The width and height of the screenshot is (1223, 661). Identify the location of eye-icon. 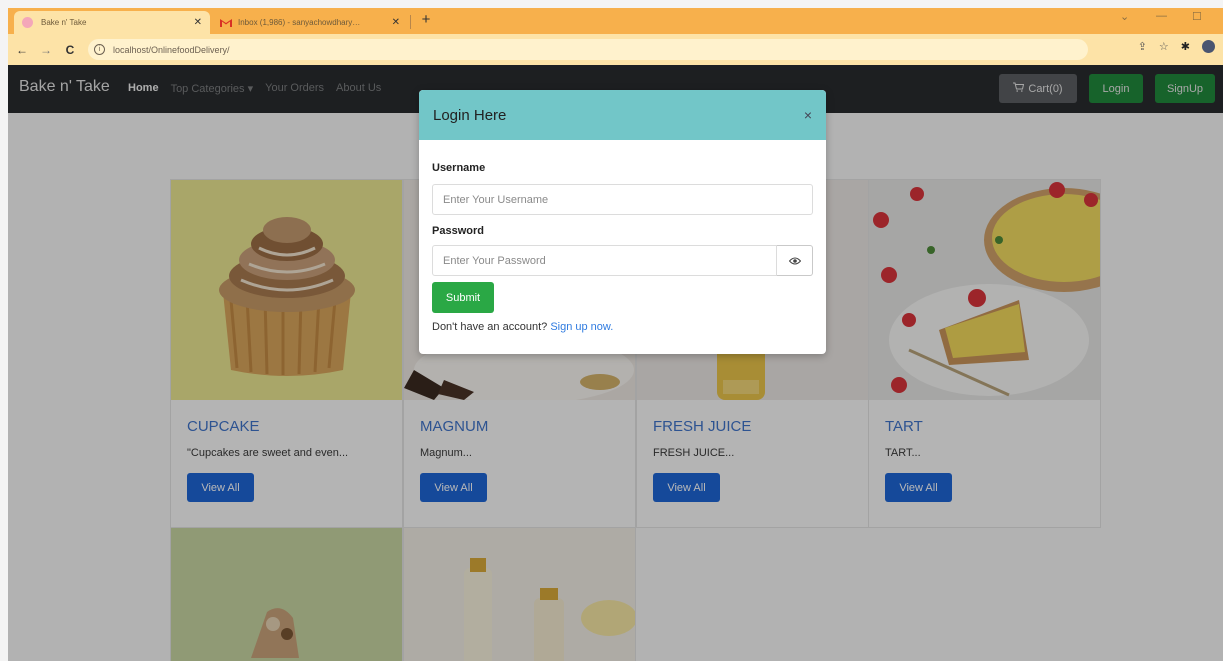
(794, 261).